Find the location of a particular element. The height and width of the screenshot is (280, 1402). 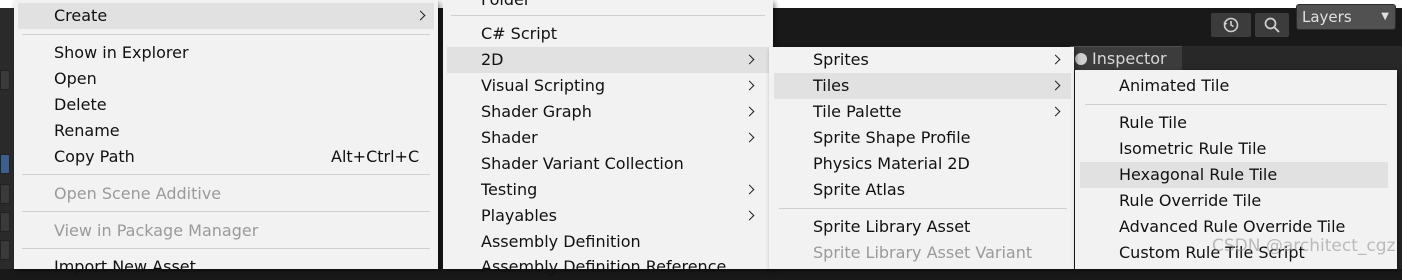

move-tool-icon is located at coordinates (5, 164).